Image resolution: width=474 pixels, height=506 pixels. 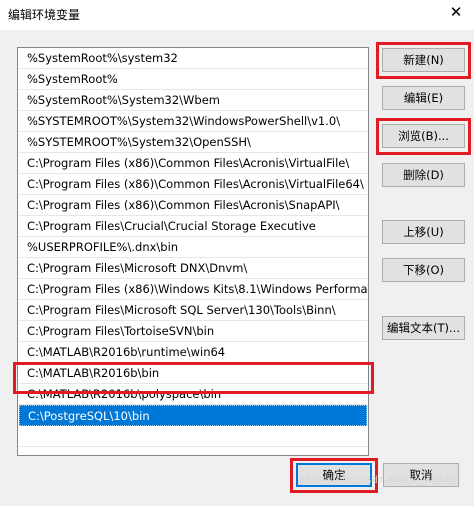 What do you see at coordinates (44, 15) in the screenshot?
I see `window-title: 编辑环境变量` at bounding box center [44, 15].